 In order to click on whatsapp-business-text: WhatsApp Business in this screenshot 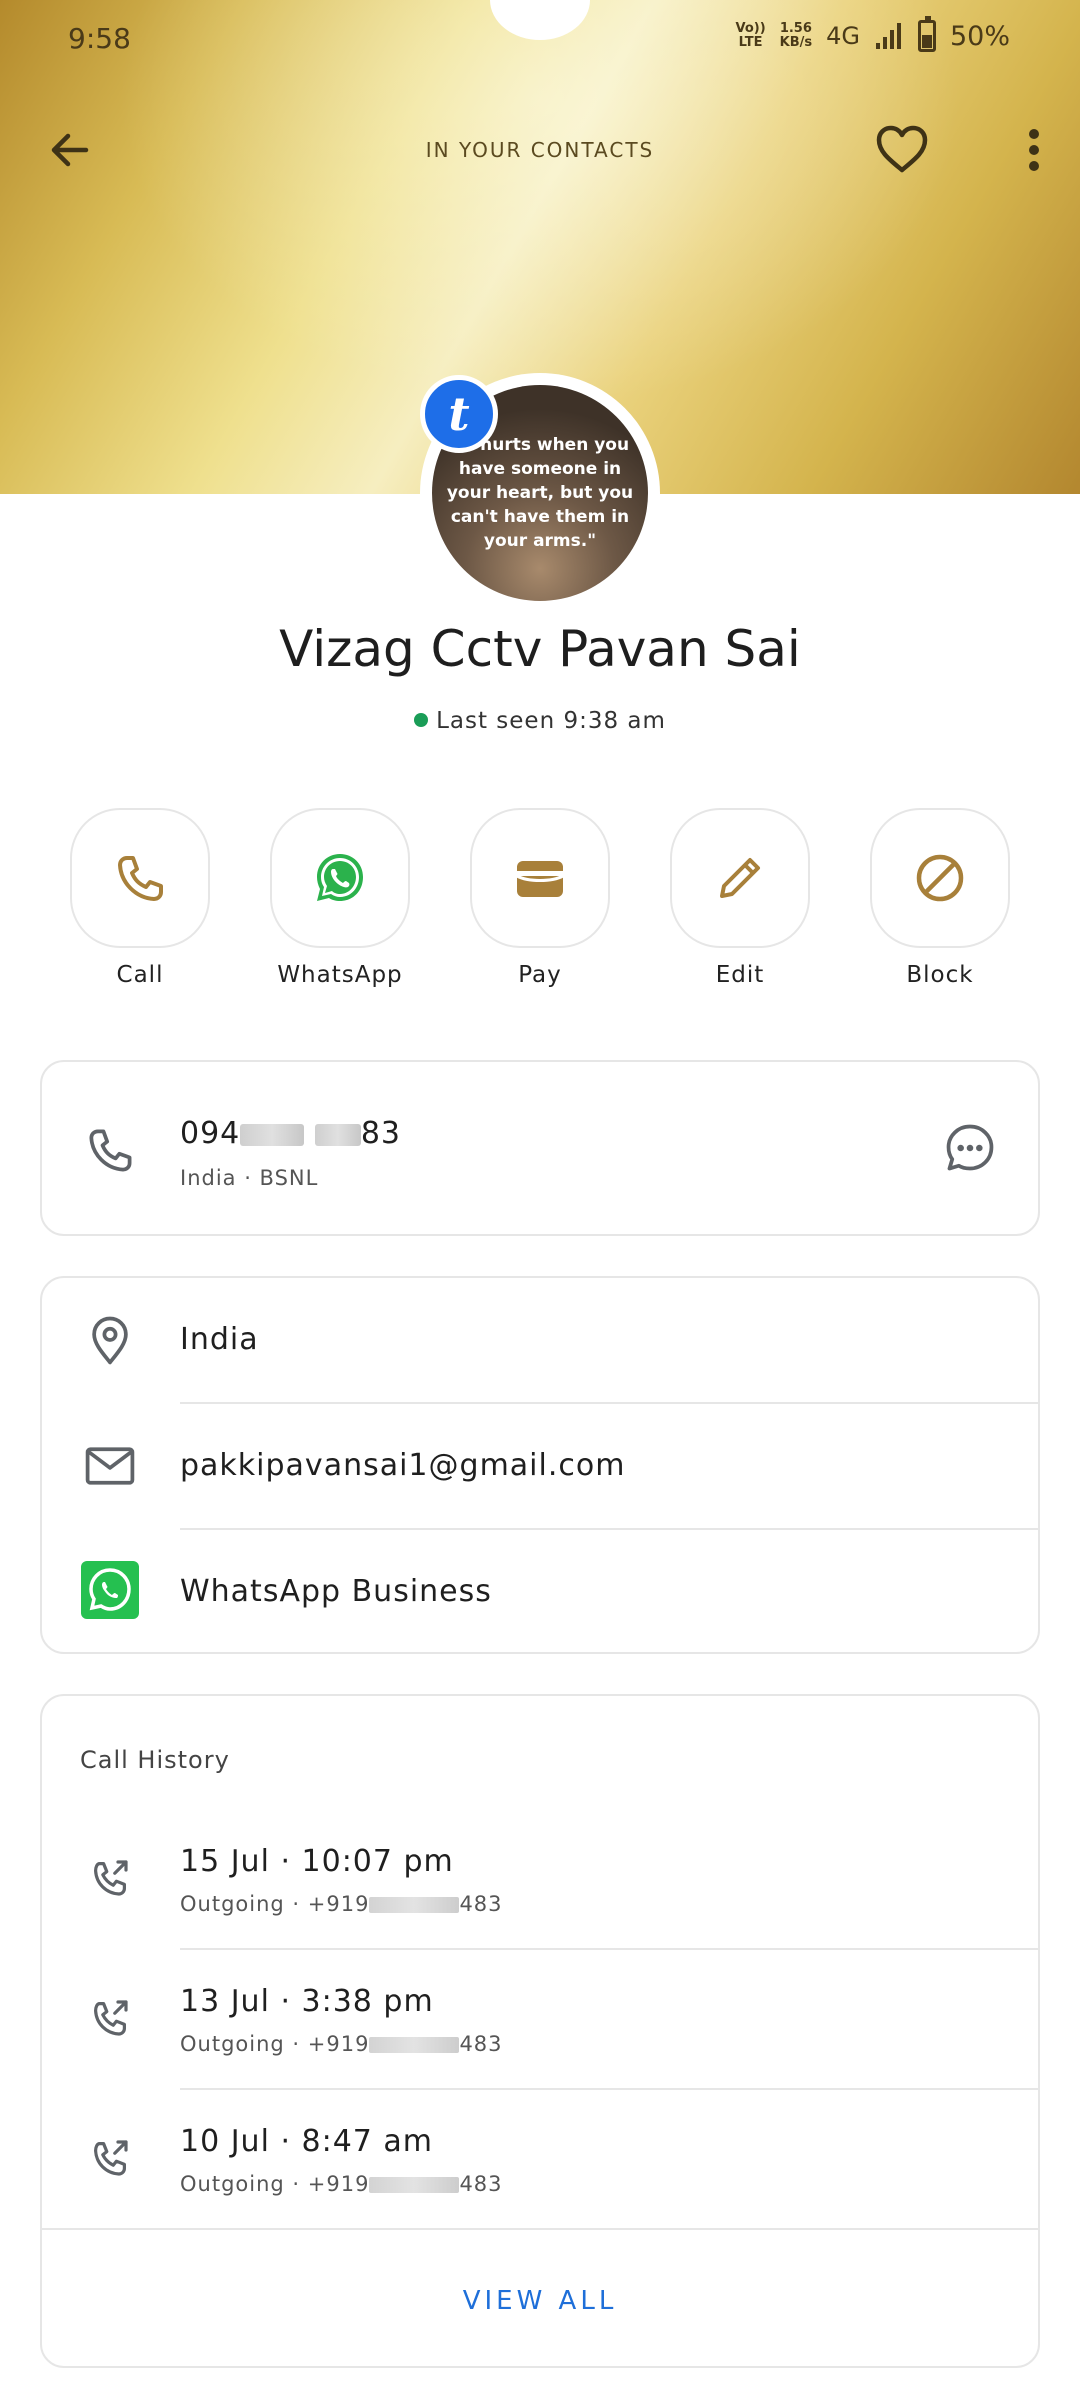, I will do `click(336, 1591)`.